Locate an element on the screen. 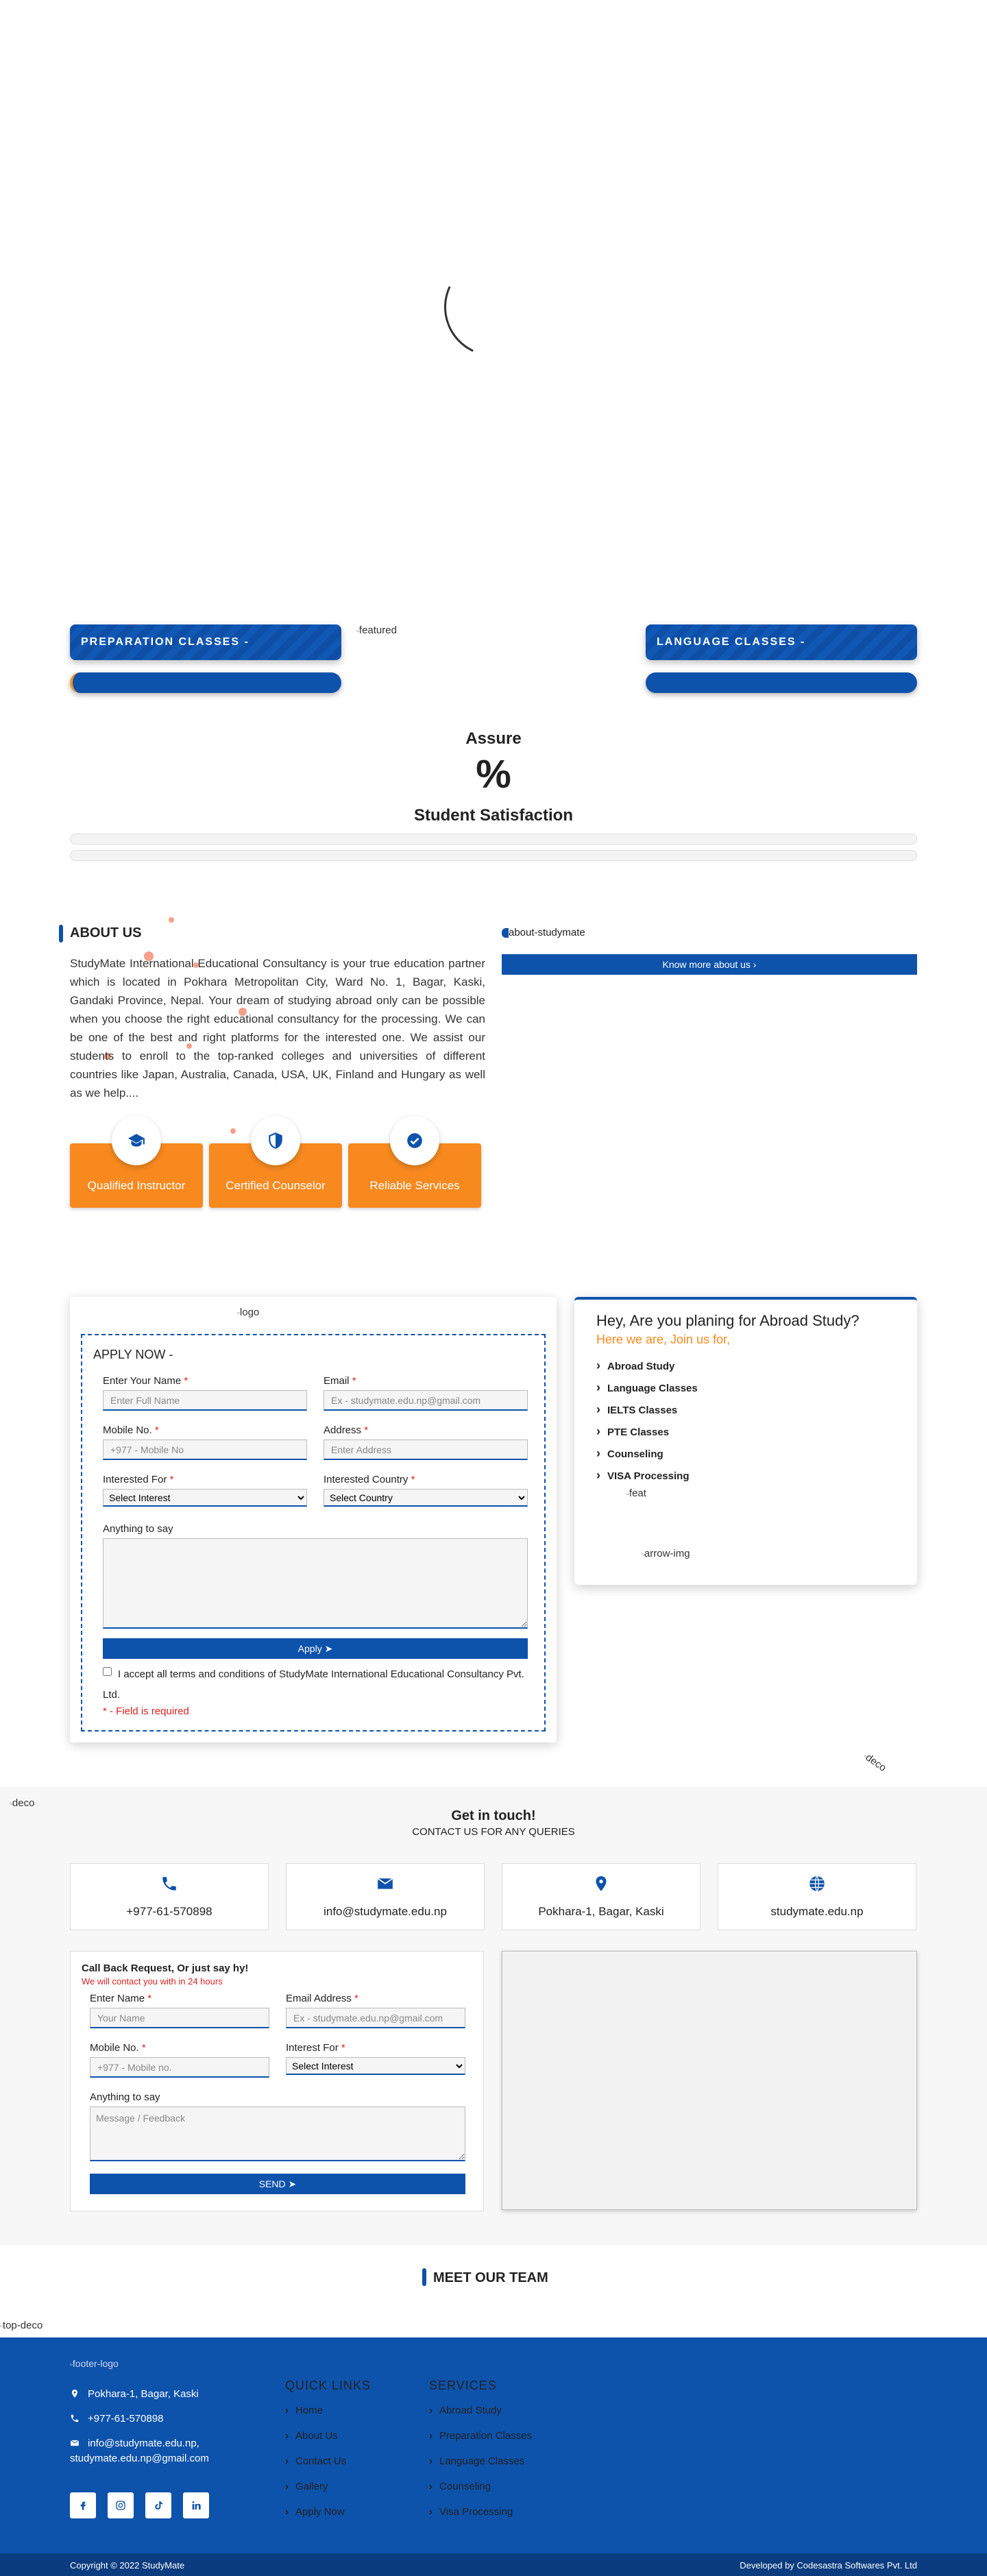  tiktok-icon is located at coordinates (158, 2505).